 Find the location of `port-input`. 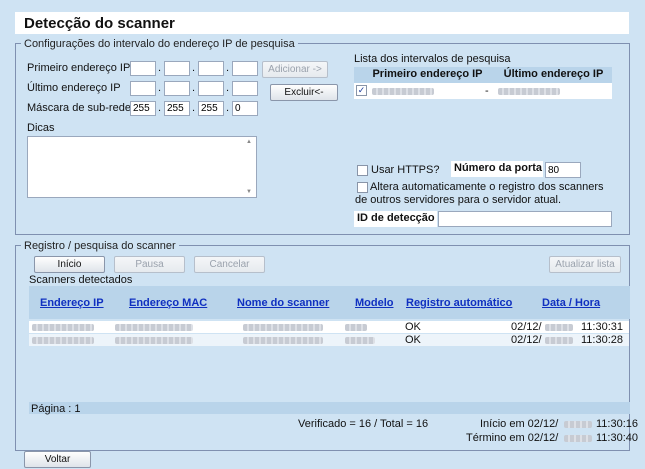

port-input is located at coordinates (563, 170).